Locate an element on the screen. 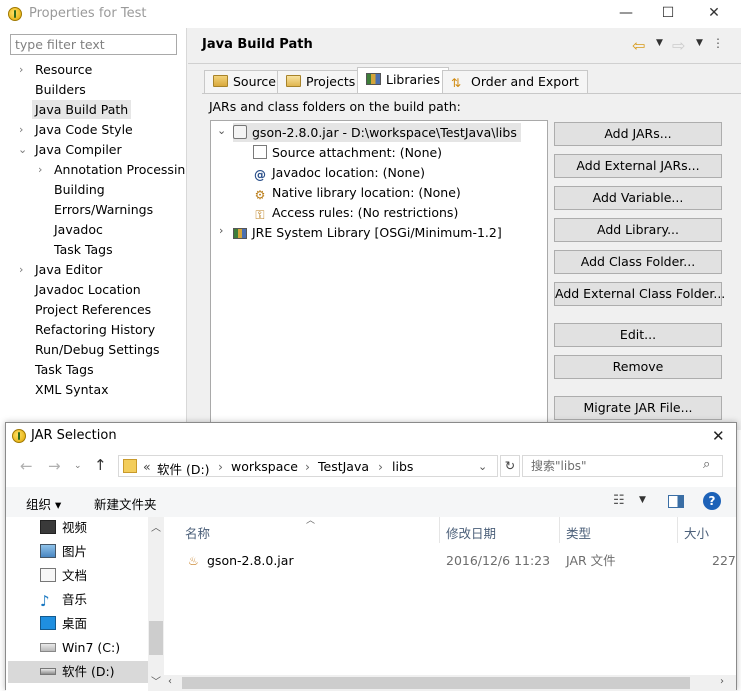  breadcrumb-overflow: « is located at coordinates (147, 466).